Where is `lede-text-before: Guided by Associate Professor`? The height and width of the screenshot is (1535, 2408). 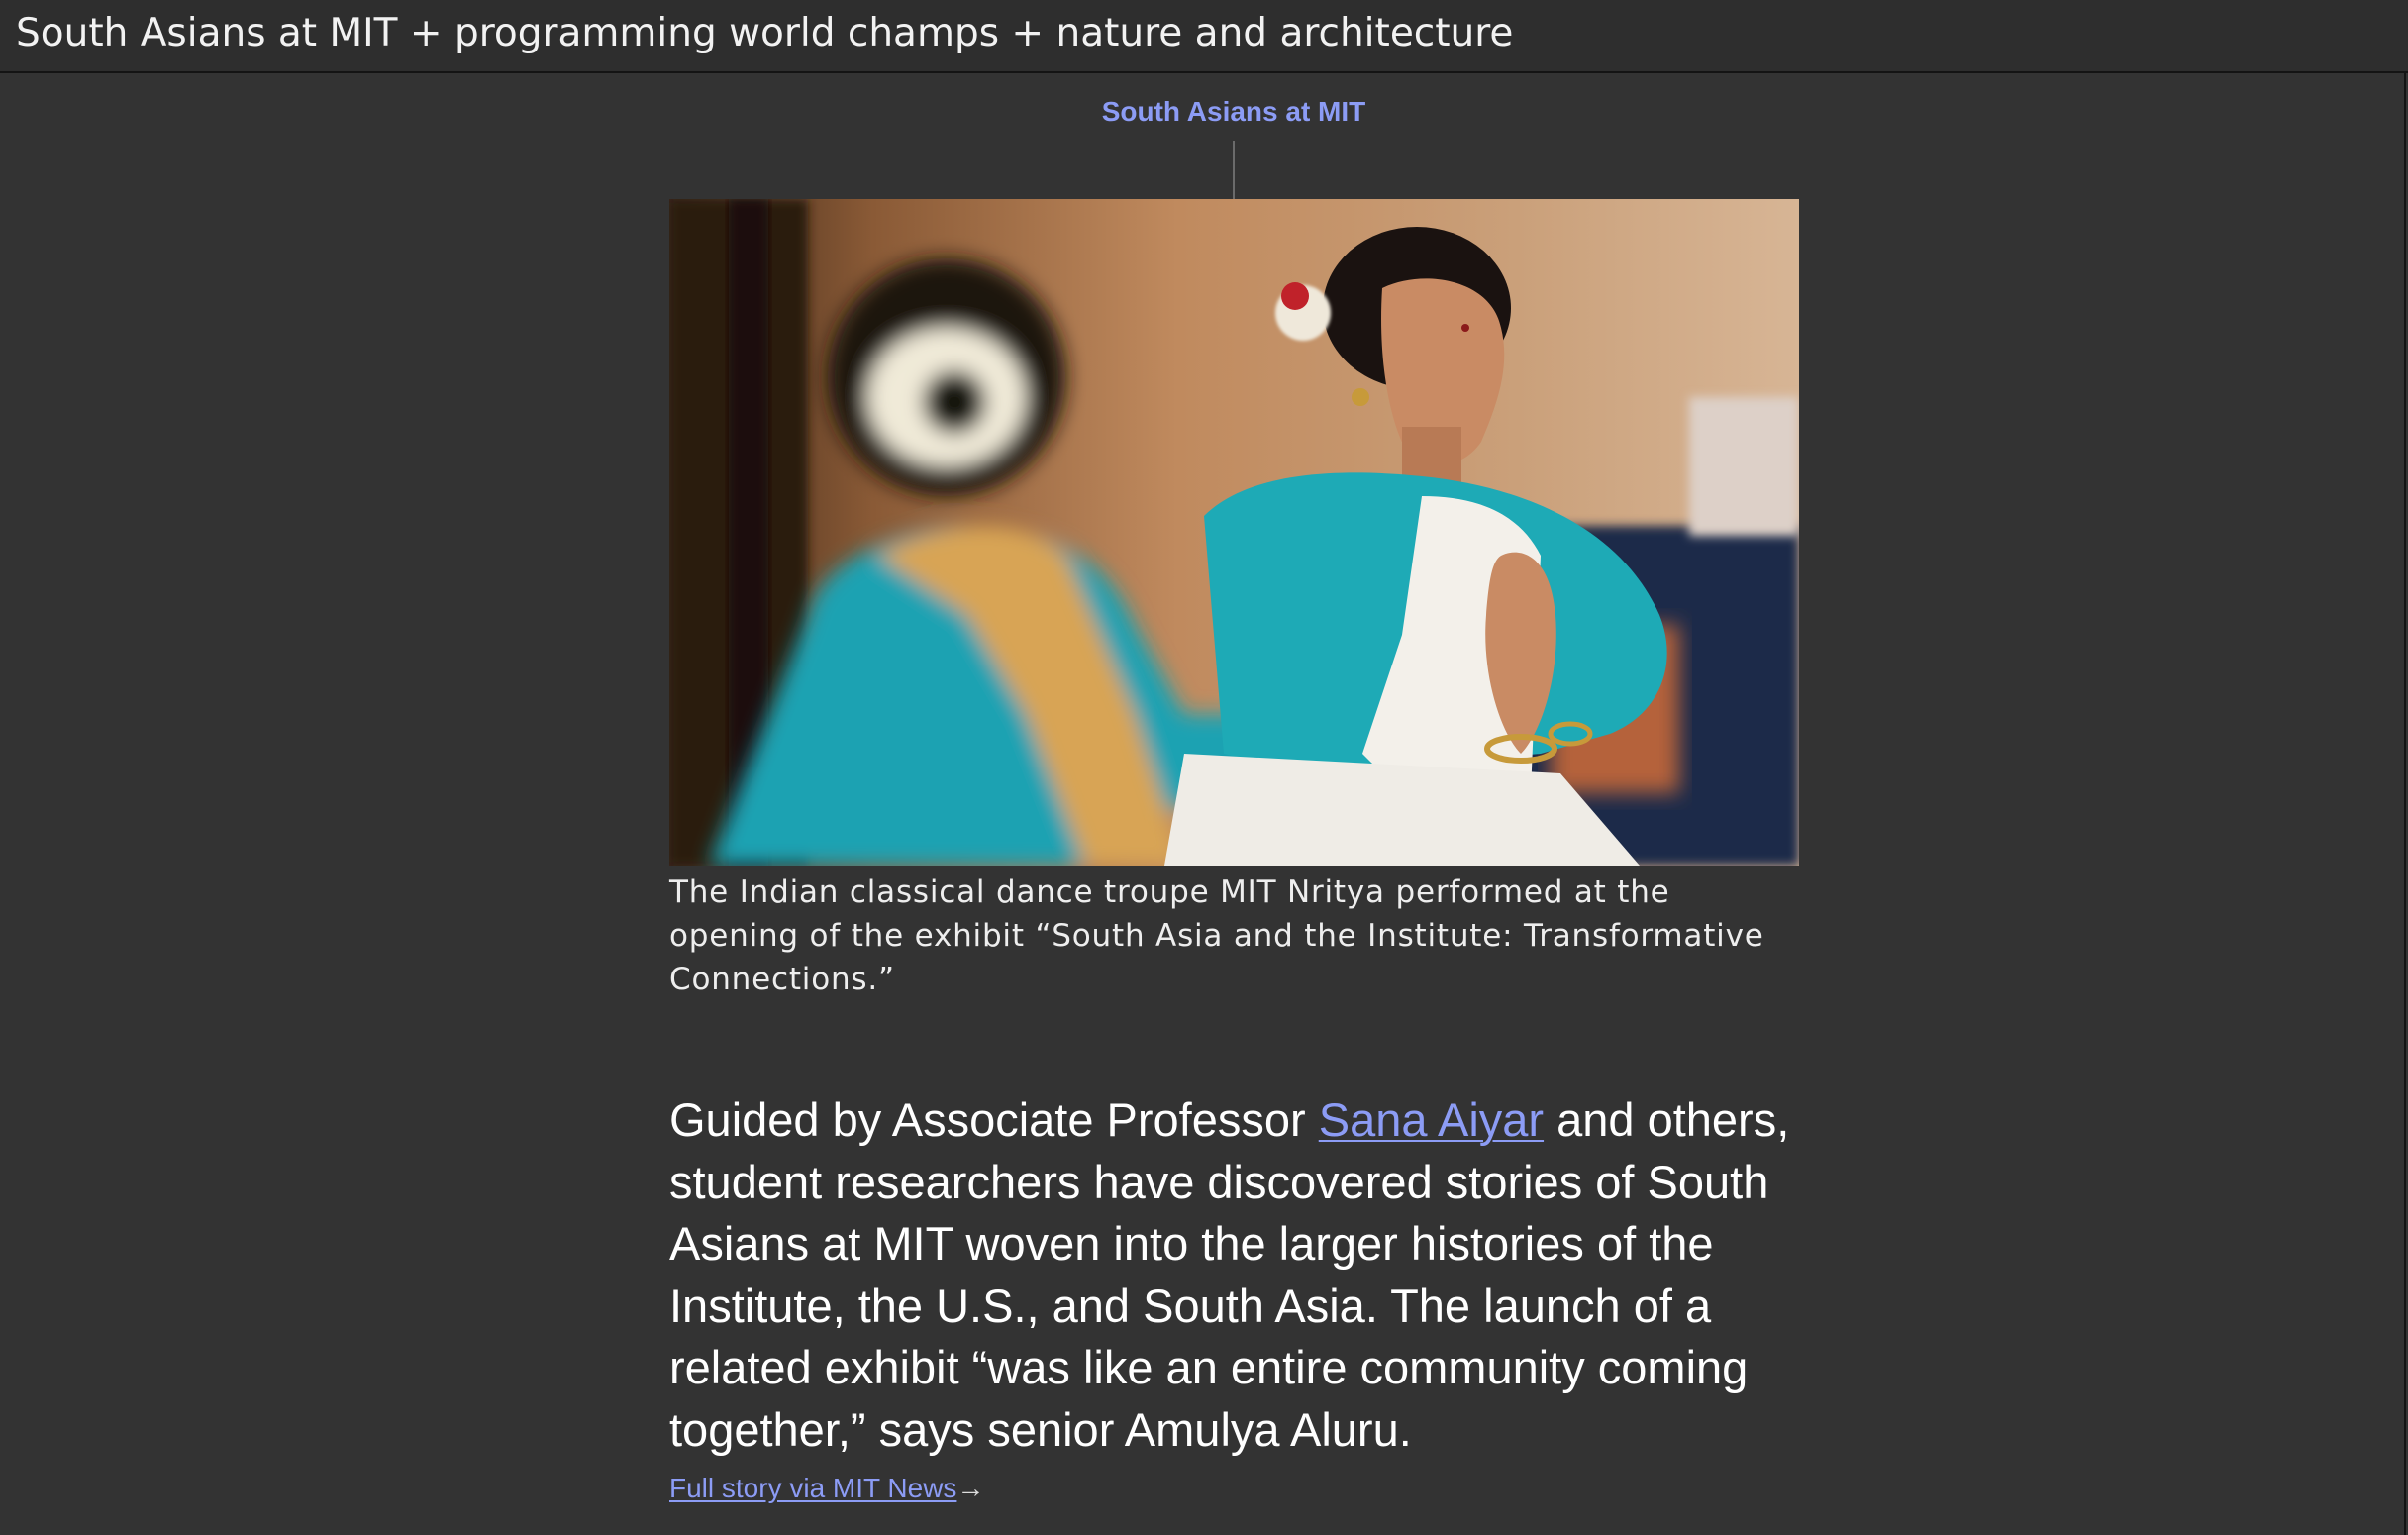
lede-text-before: Guided by Associate Professor is located at coordinates (994, 1119).